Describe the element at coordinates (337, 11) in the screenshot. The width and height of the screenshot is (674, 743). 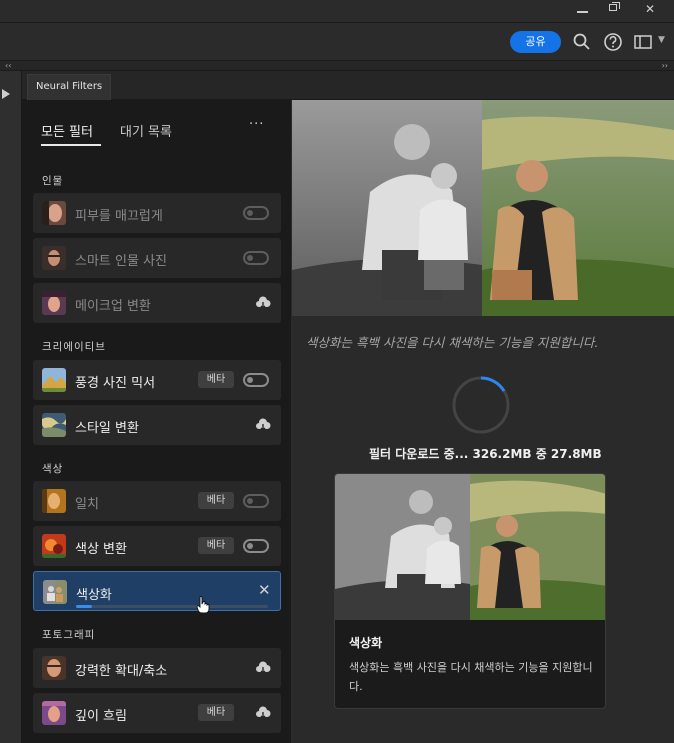
I see `window-titlebar: ✕` at that location.